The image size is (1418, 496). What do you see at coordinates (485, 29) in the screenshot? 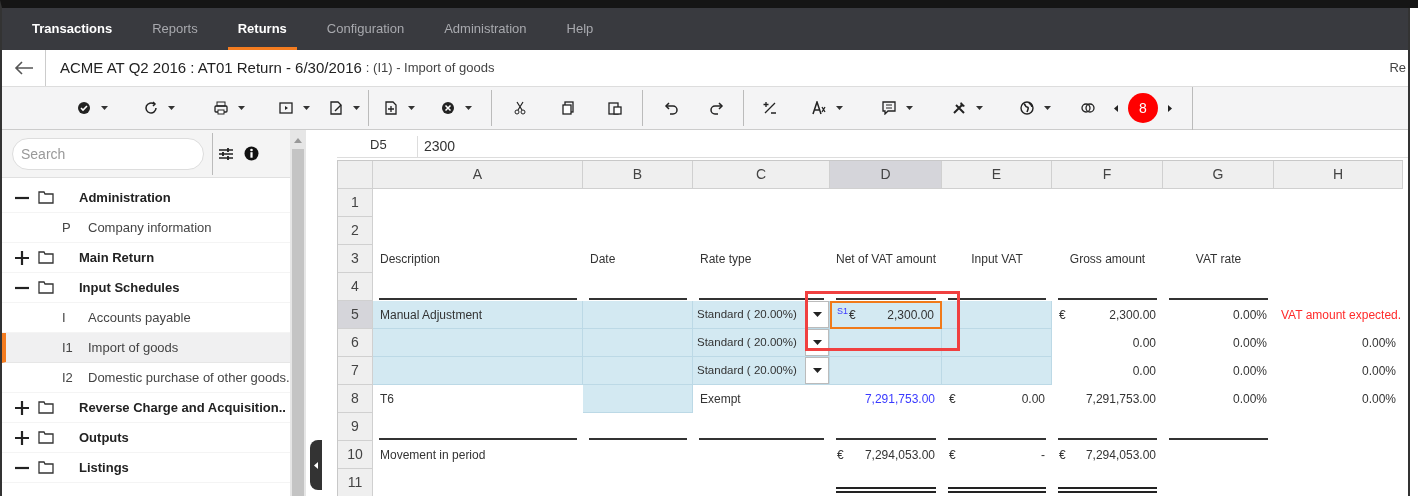
I see `nav-tab: Administration` at bounding box center [485, 29].